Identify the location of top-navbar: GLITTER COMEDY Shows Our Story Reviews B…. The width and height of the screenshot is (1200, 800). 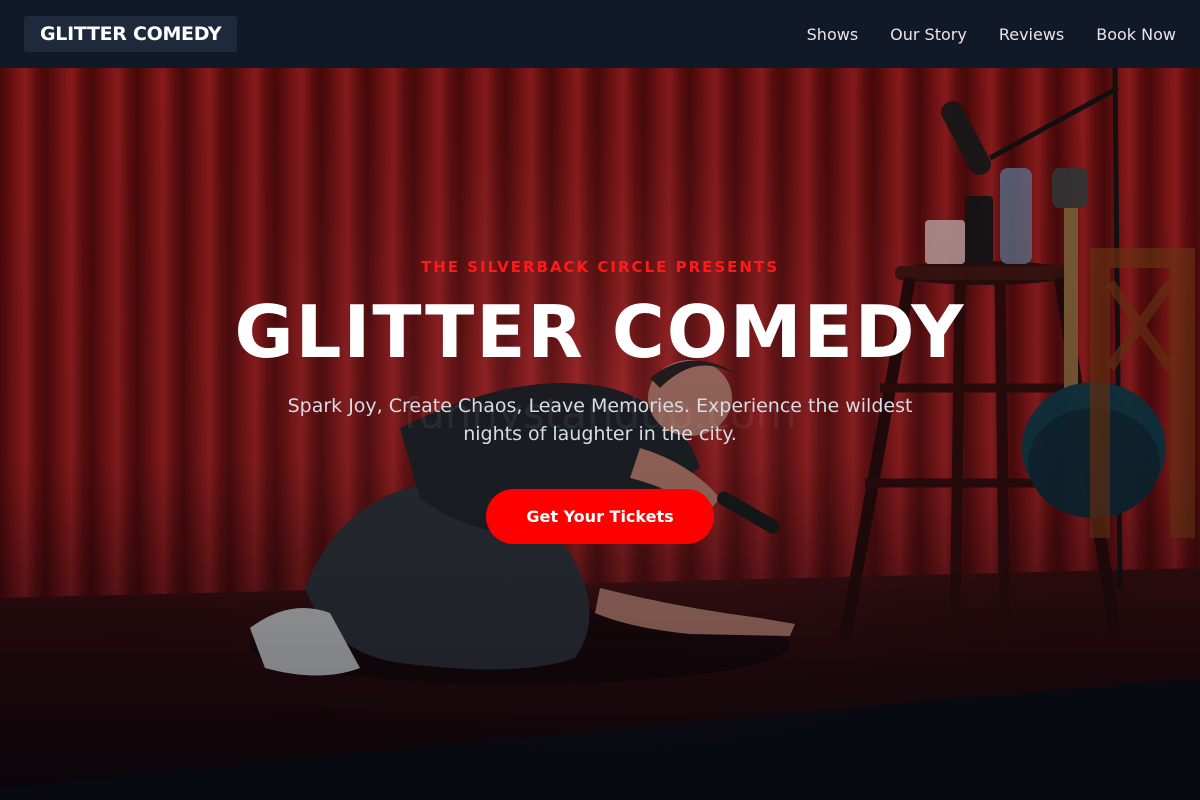
(600, 34).